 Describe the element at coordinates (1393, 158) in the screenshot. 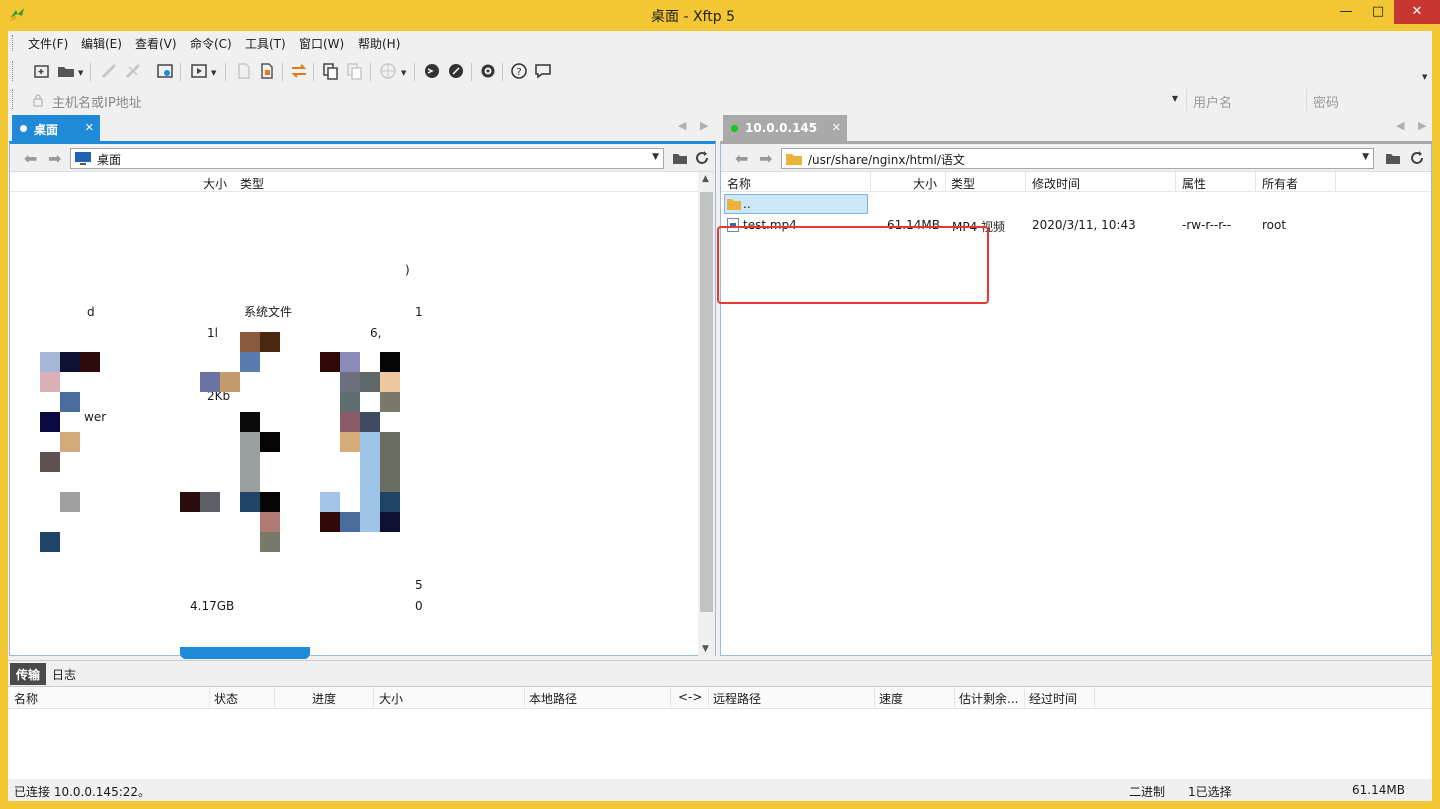

I see `remote-folder-up-icon` at that location.